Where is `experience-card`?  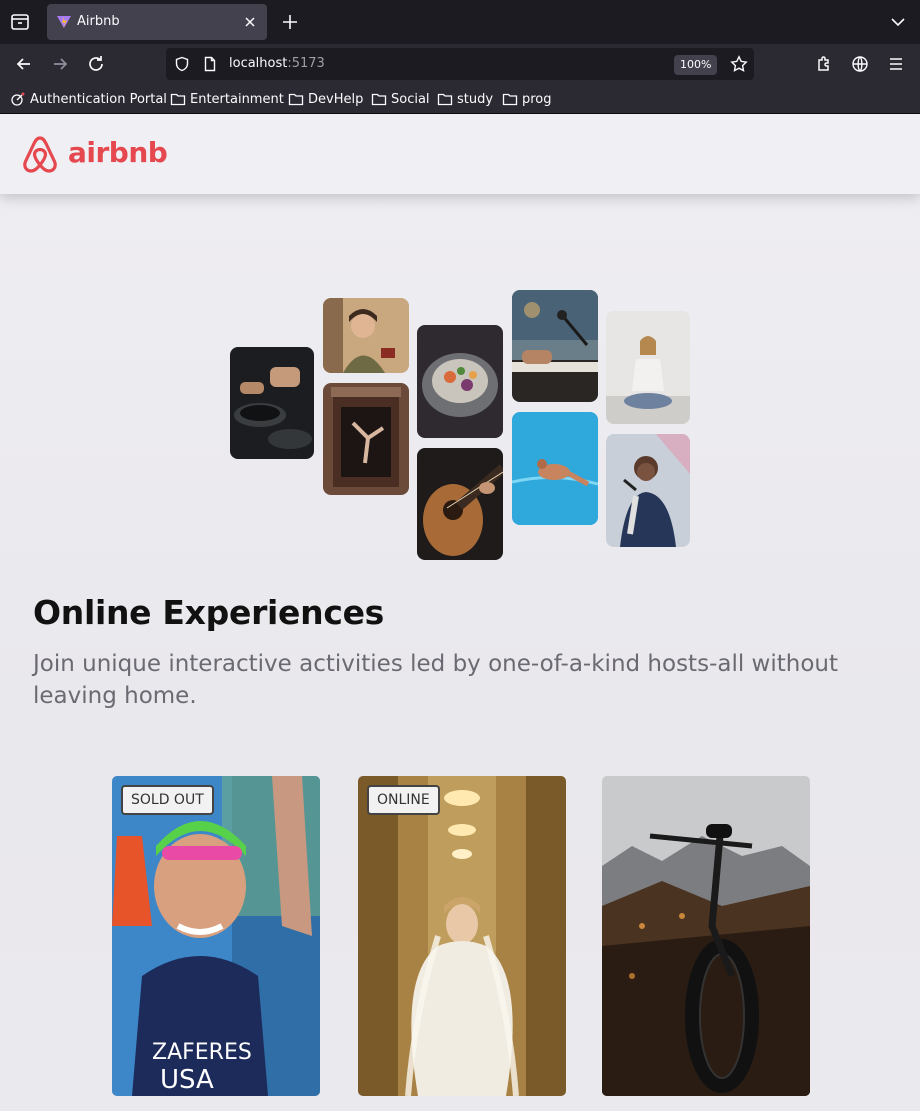 experience-card is located at coordinates (706, 936).